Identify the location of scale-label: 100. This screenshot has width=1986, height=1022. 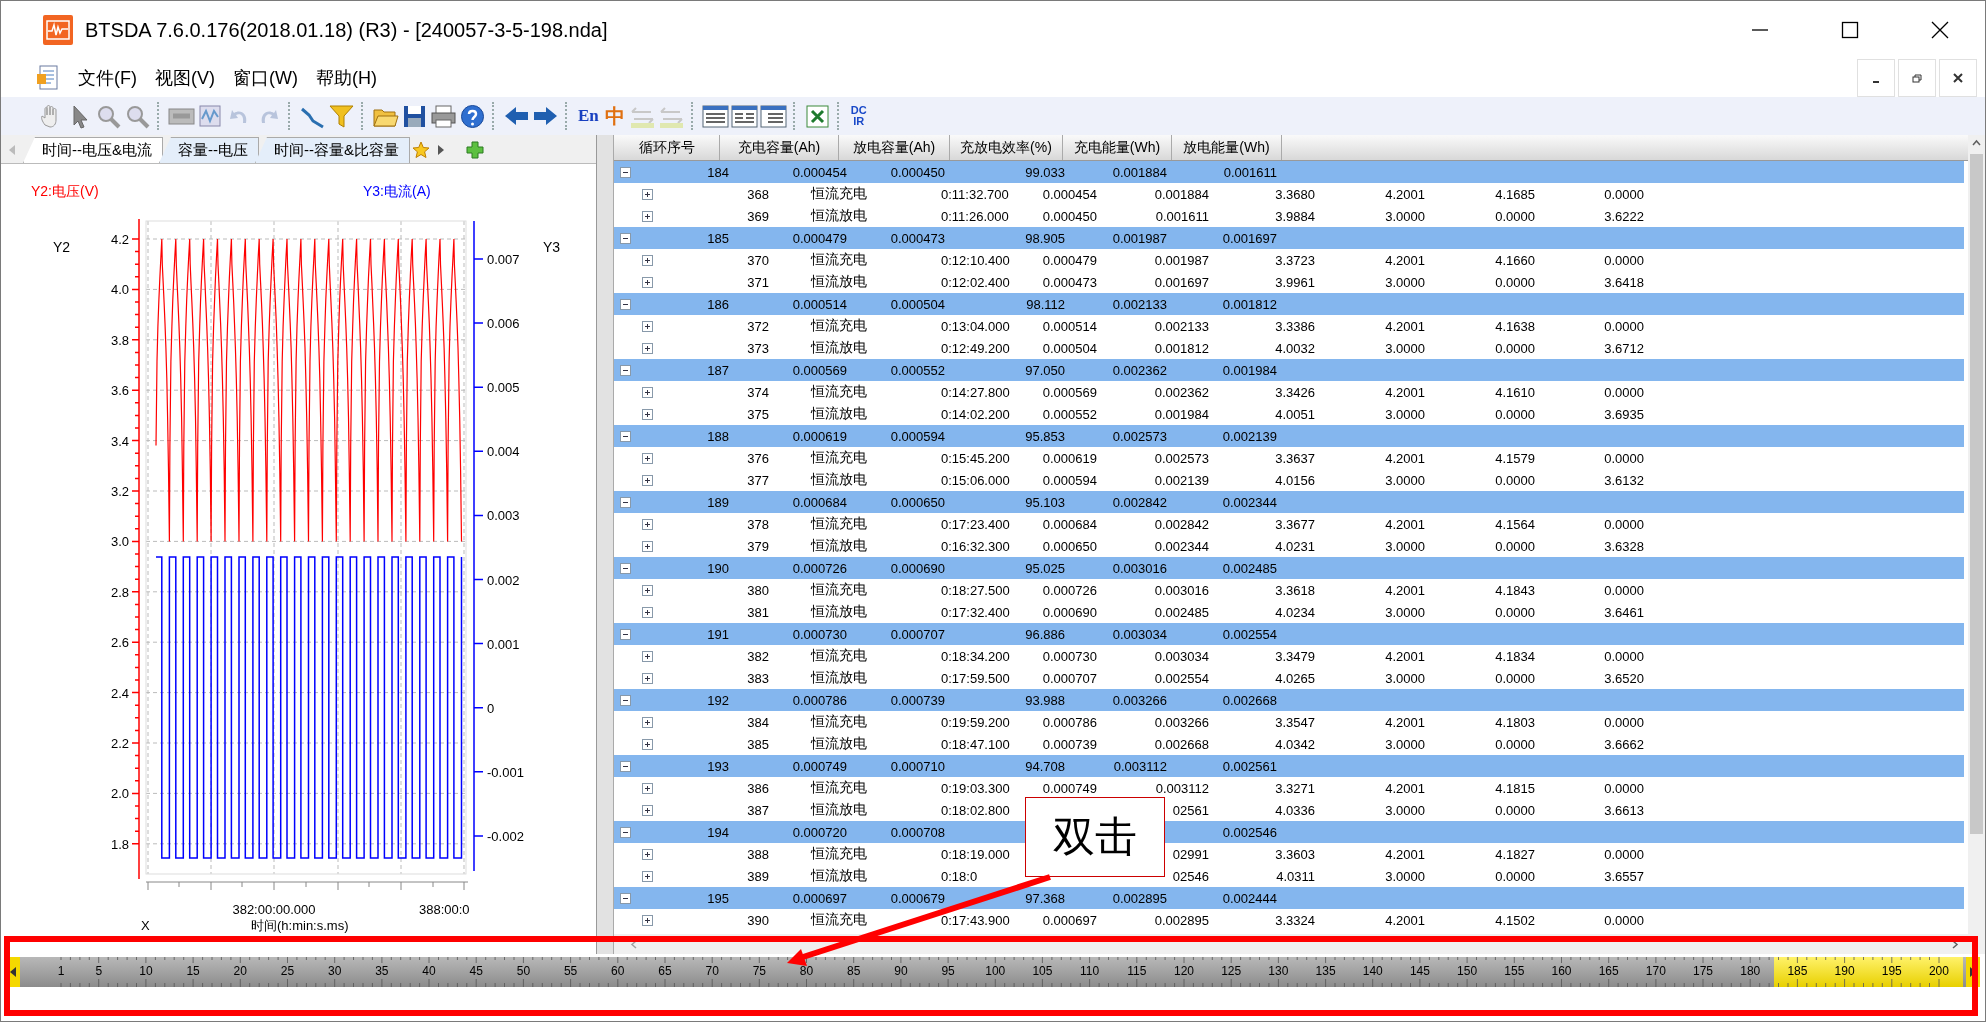
(995, 971).